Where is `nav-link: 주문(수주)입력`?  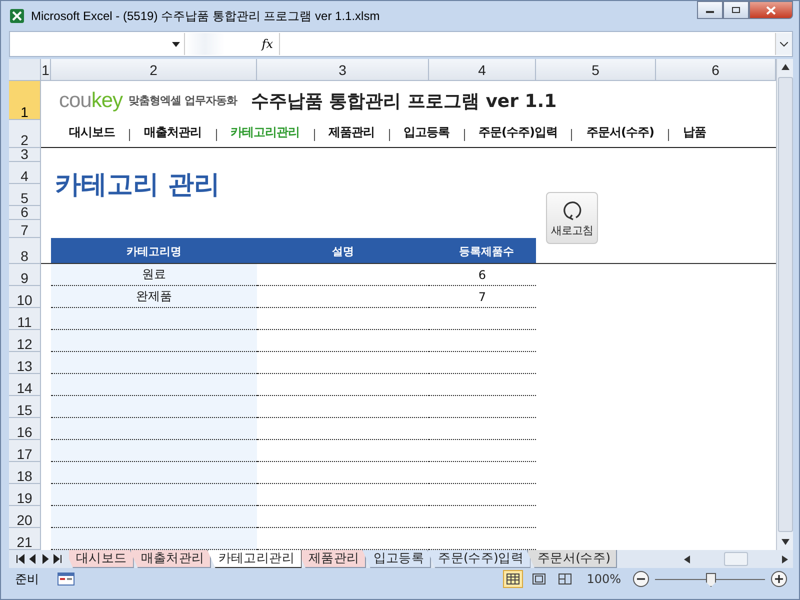
nav-link: 주문(수주)입력 is located at coordinates (518, 132).